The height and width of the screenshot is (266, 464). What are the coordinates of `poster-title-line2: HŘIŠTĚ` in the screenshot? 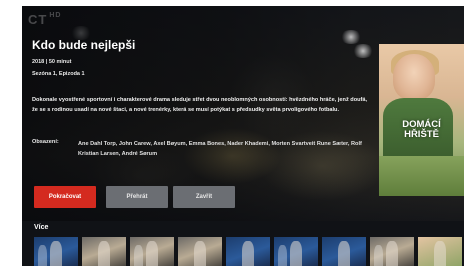 It's located at (421, 134).